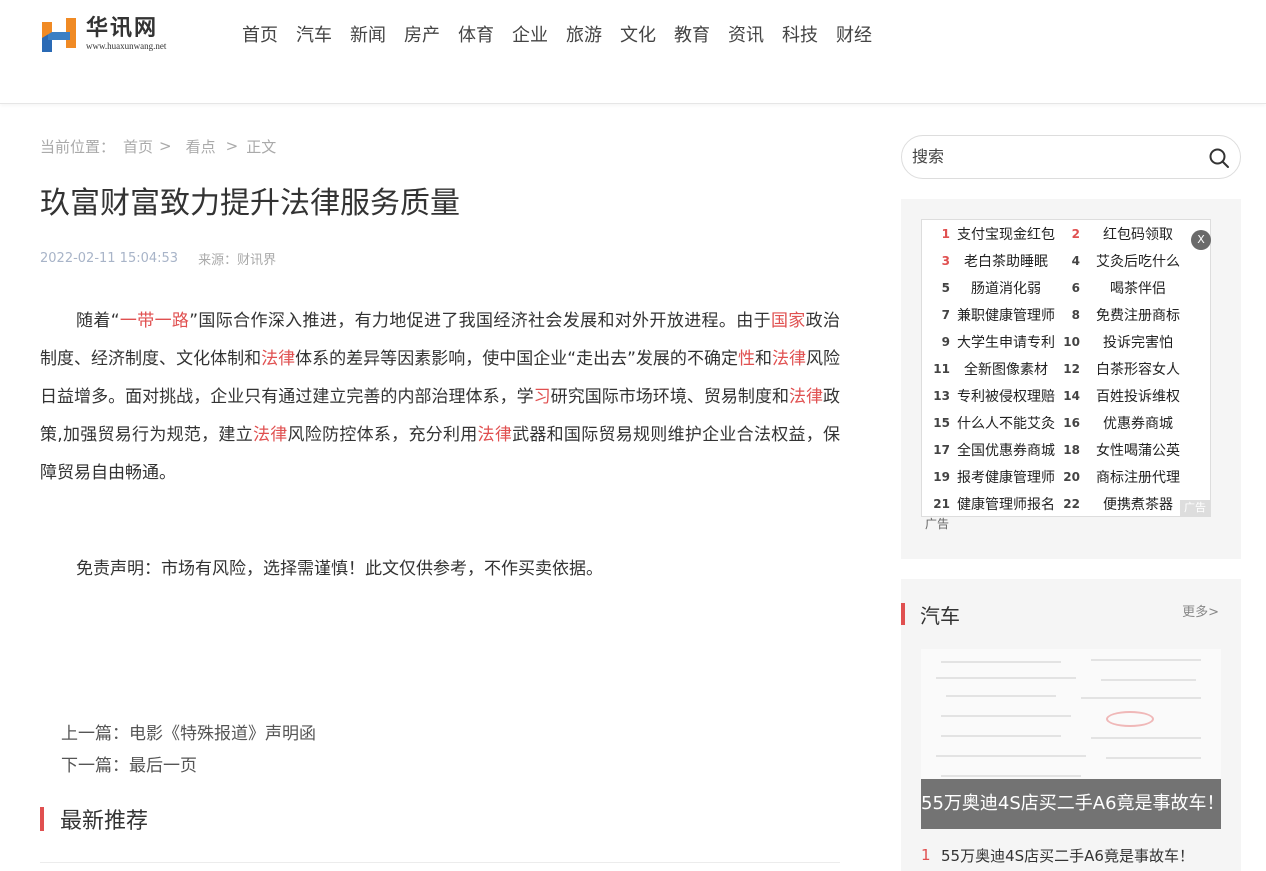 Image resolution: width=1266 pixels, height=871 pixels. I want to click on ad-number: 2, so click(1075, 233).